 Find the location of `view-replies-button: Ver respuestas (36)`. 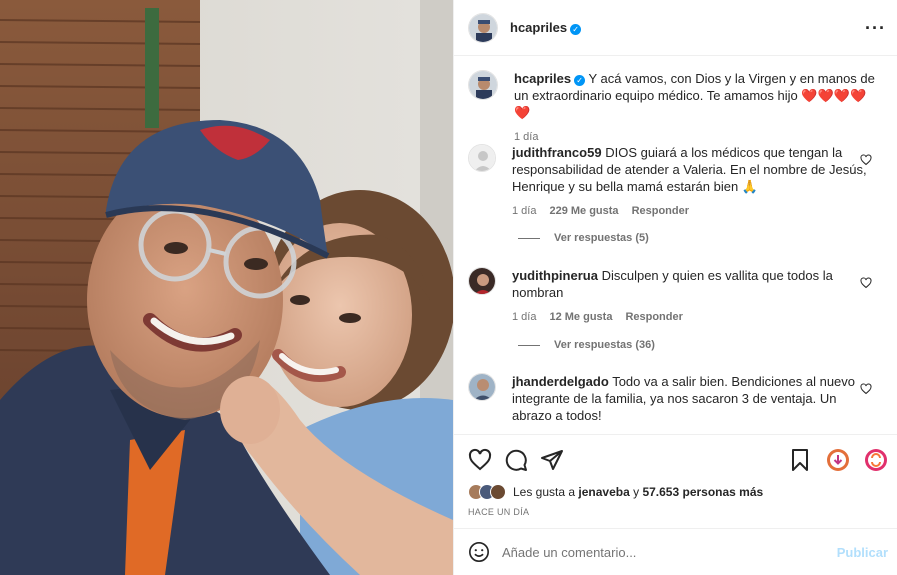

view-replies-button: Ver respuestas (36) is located at coordinates (586, 345).